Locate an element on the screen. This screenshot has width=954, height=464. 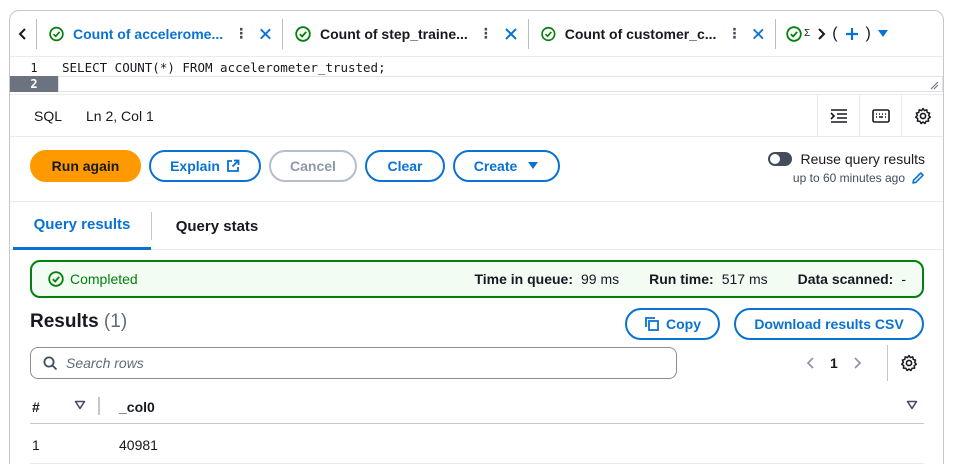
tab-query-stats-label: Query stats is located at coordinates (217, 226).